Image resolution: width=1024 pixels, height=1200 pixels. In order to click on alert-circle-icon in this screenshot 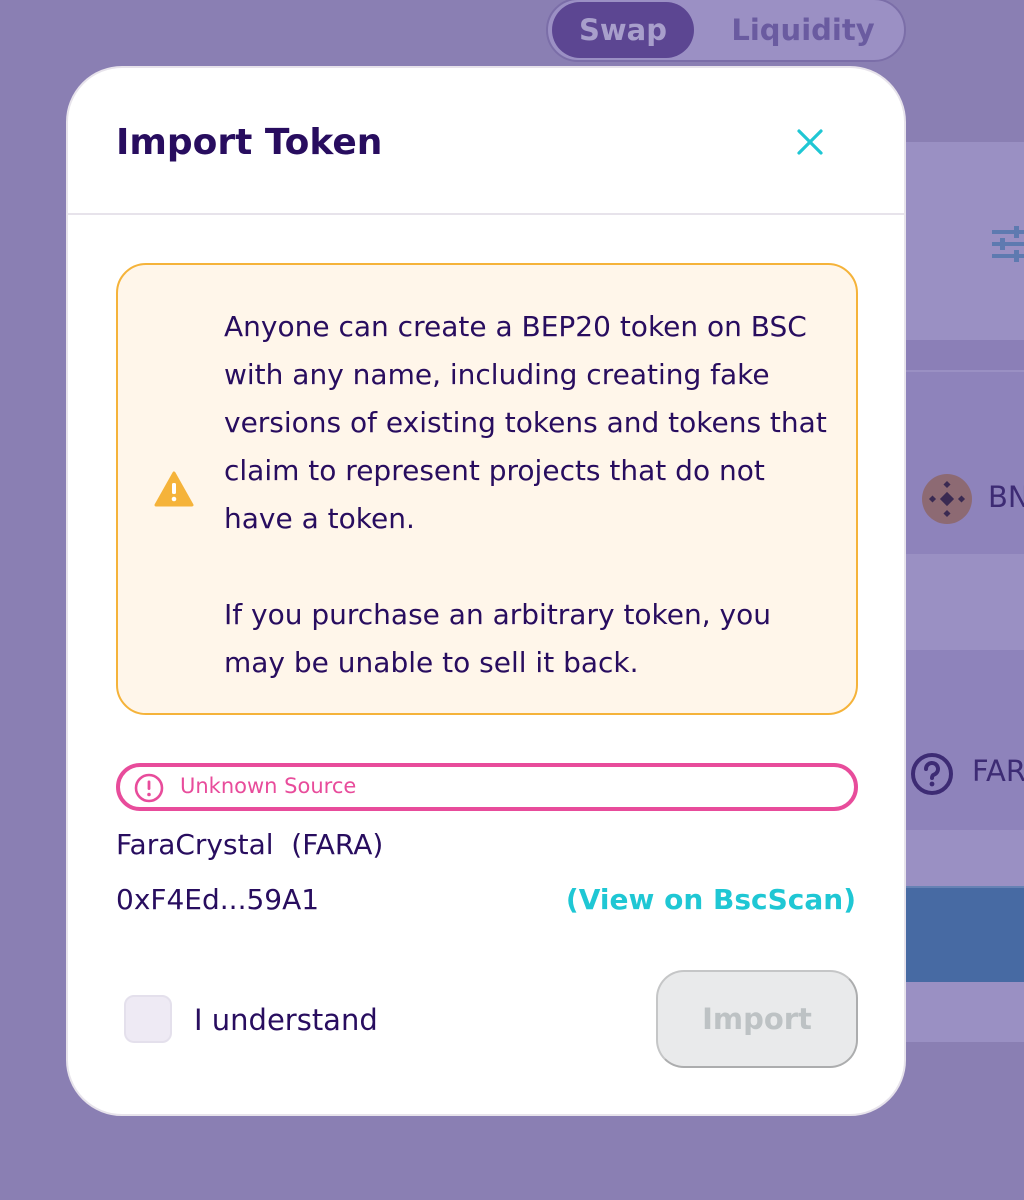, I will do `click(149, 788)`.